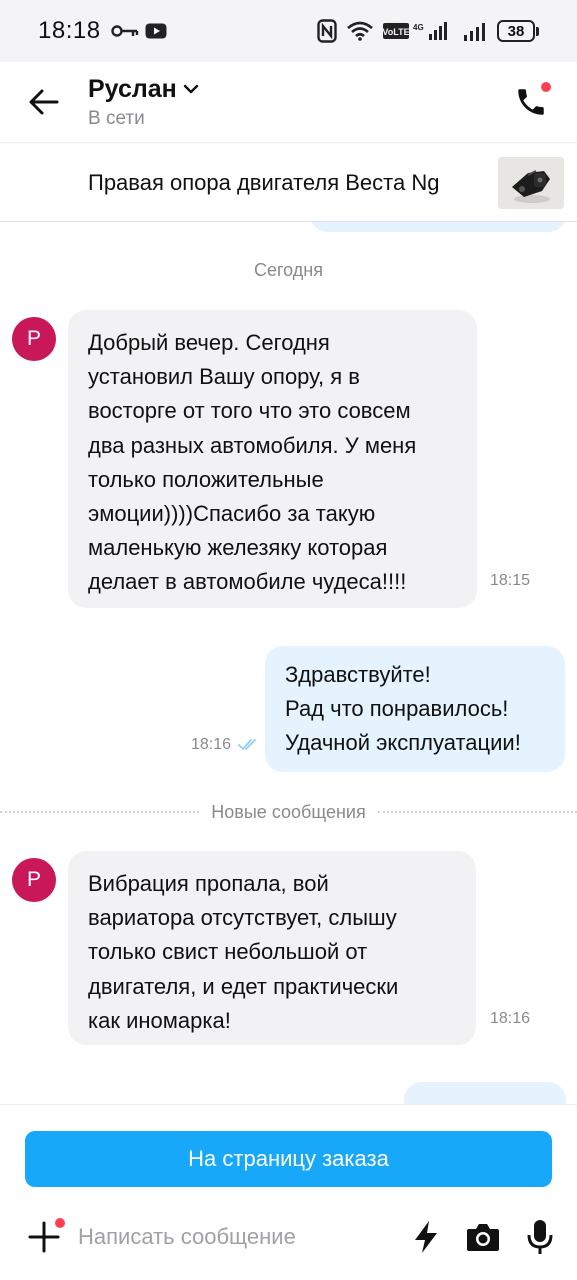 The image size is (577, 1280). Describe the element at coordinates (485, 1093) in the screenshot. I see `next-message-fragment` at that location.